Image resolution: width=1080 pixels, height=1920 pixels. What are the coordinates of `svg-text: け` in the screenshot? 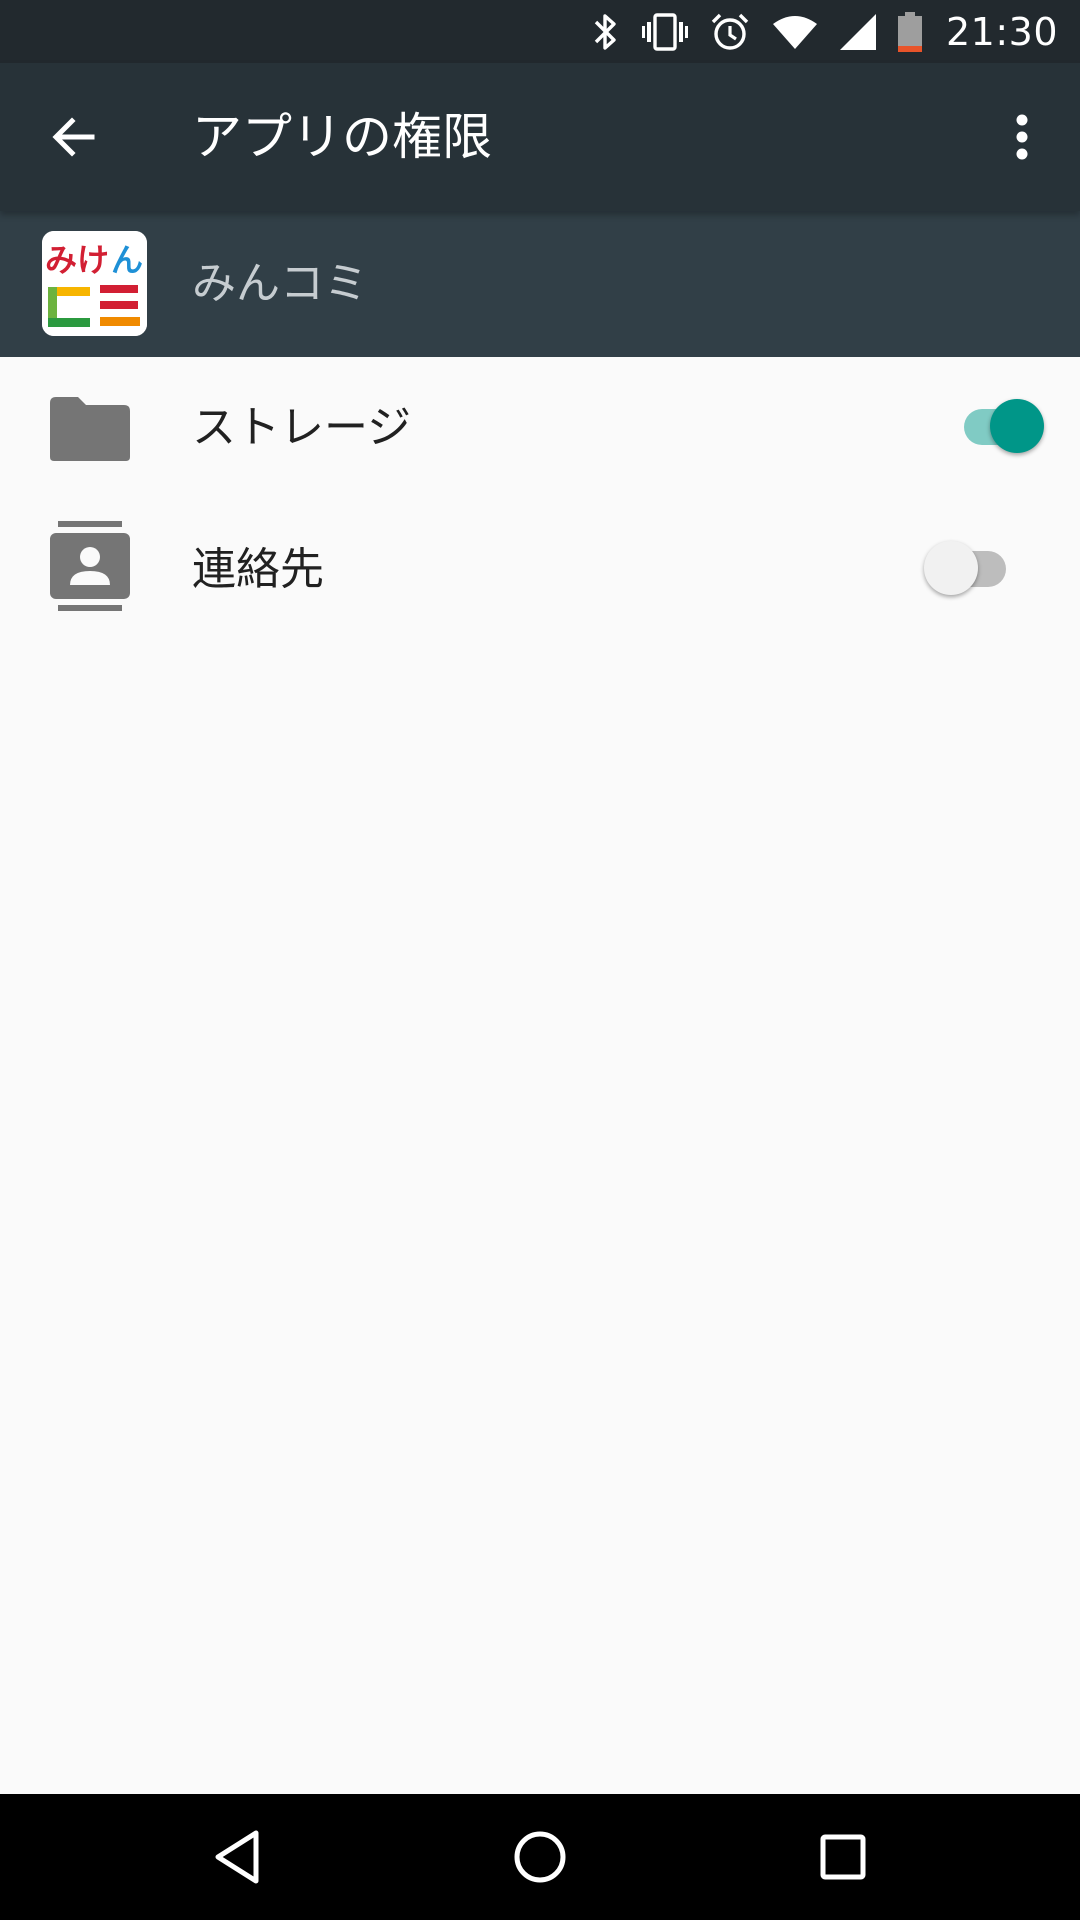 It's located at (93, 260).